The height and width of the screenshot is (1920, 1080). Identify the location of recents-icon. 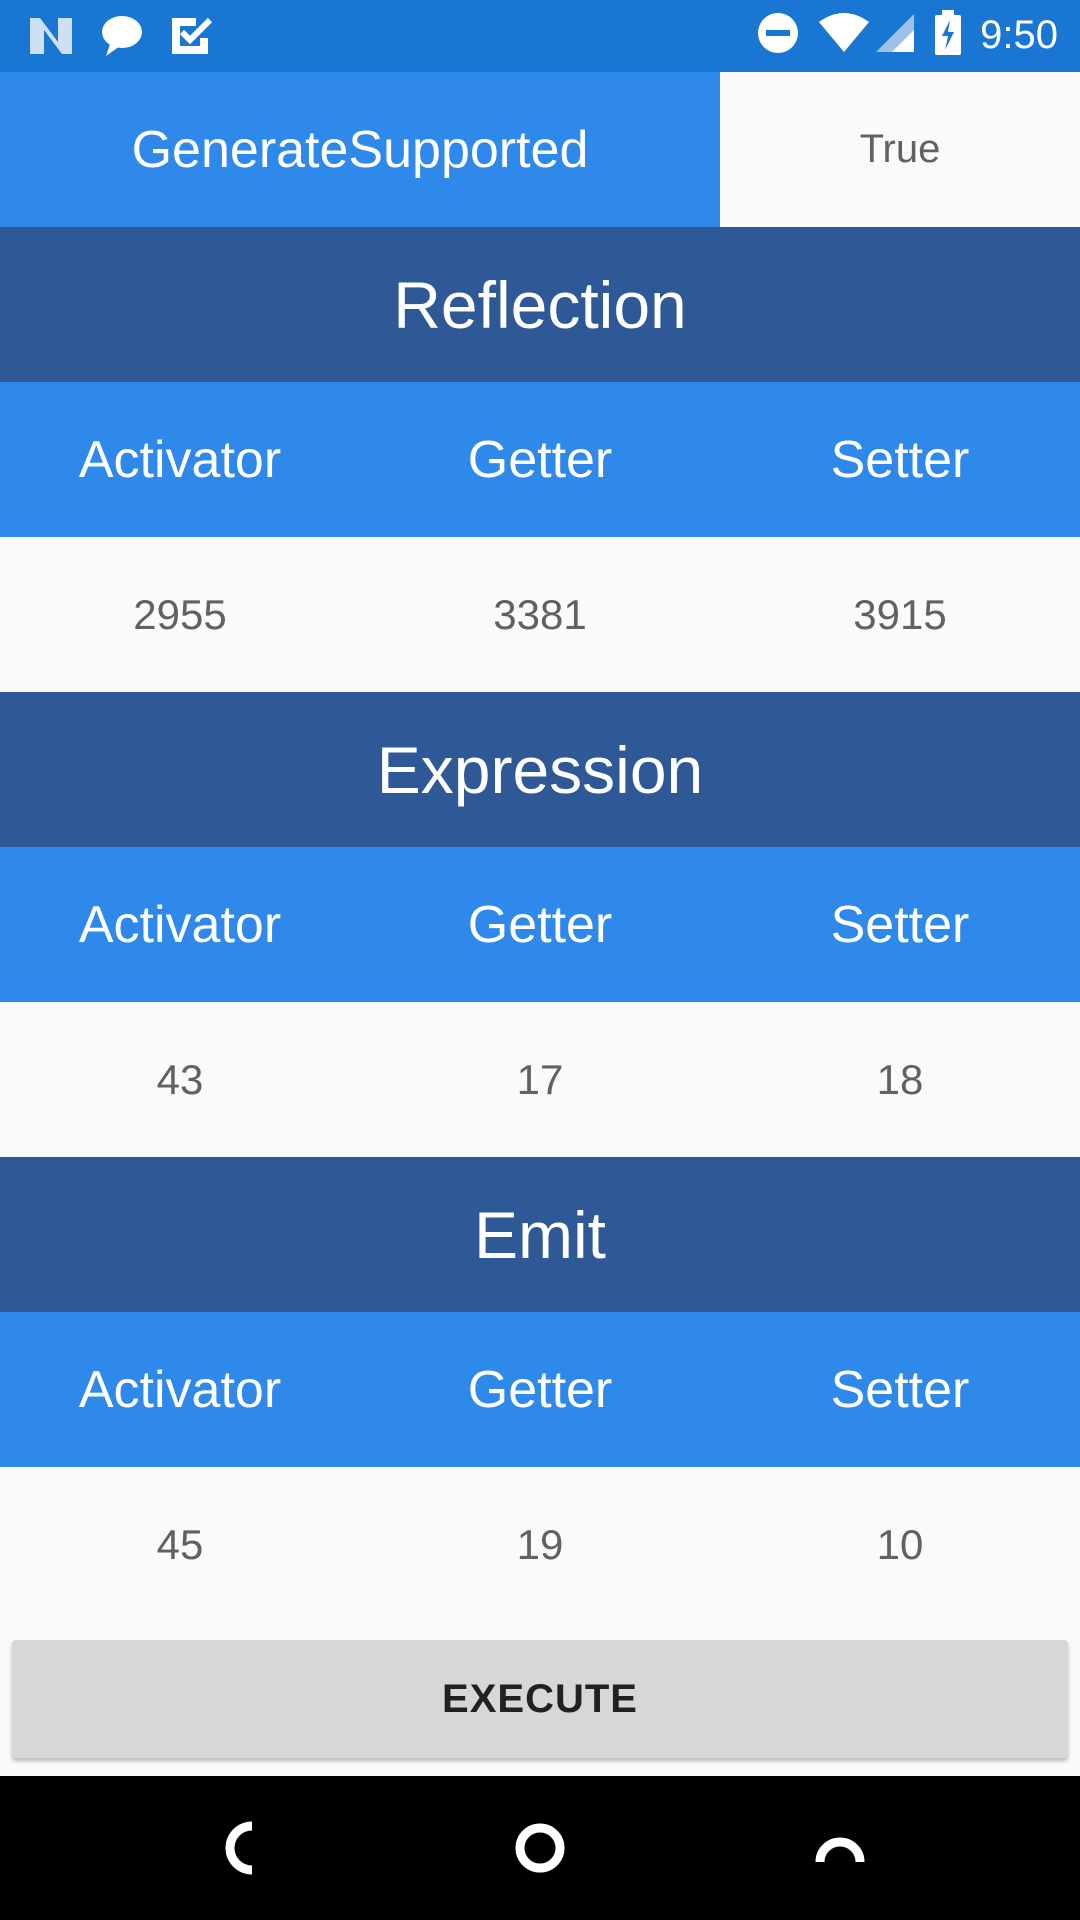
(840, 1848).